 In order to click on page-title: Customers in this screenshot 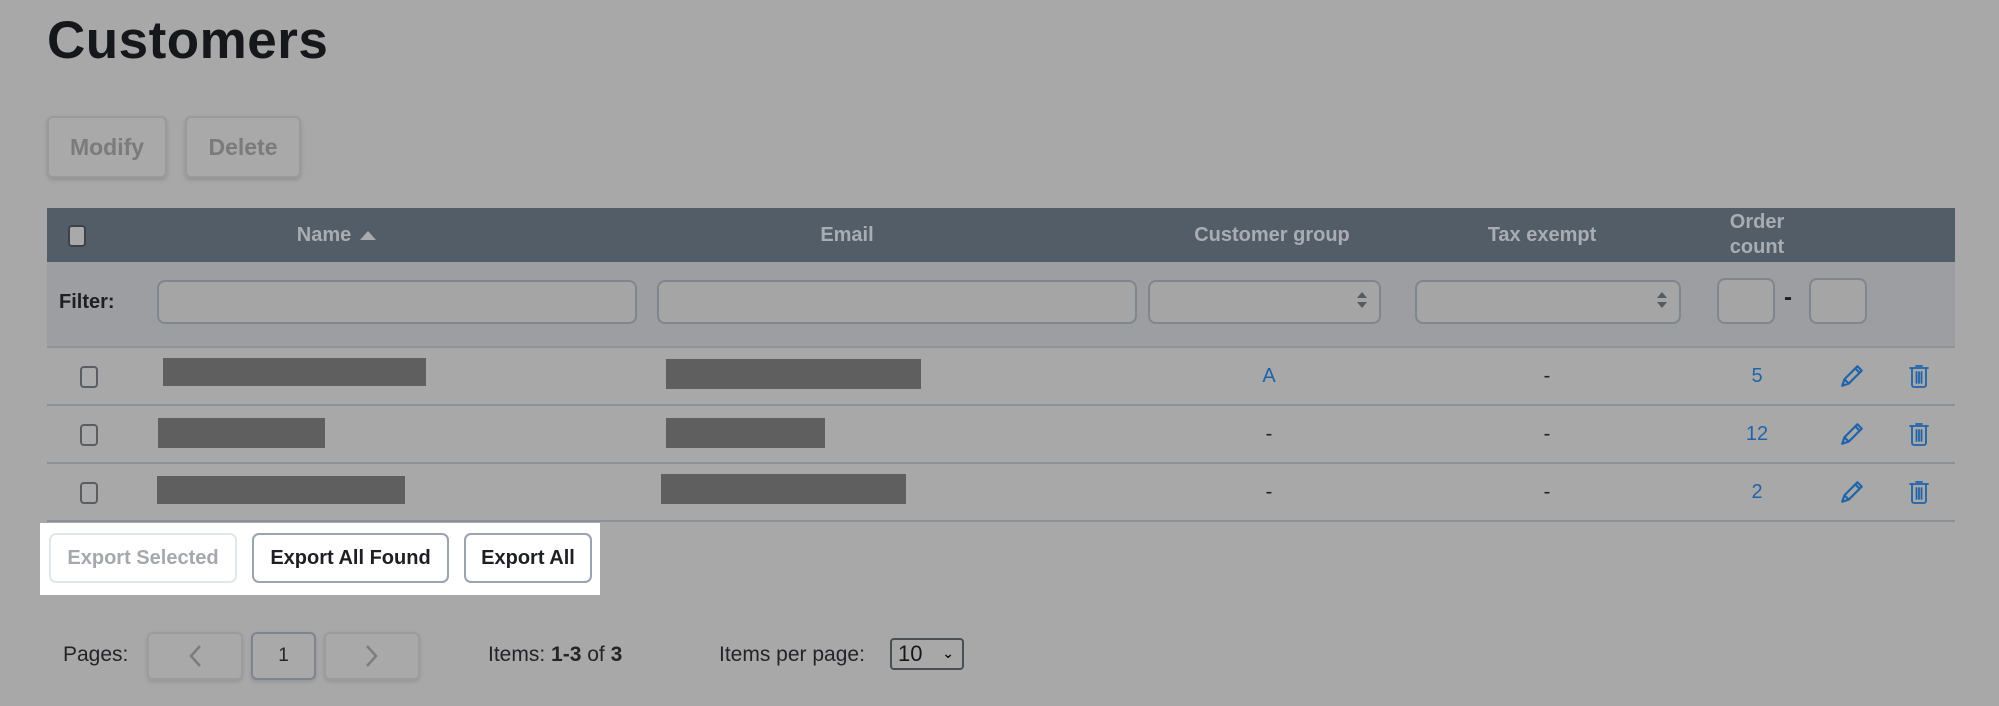, I will do `click(188, 40)`.